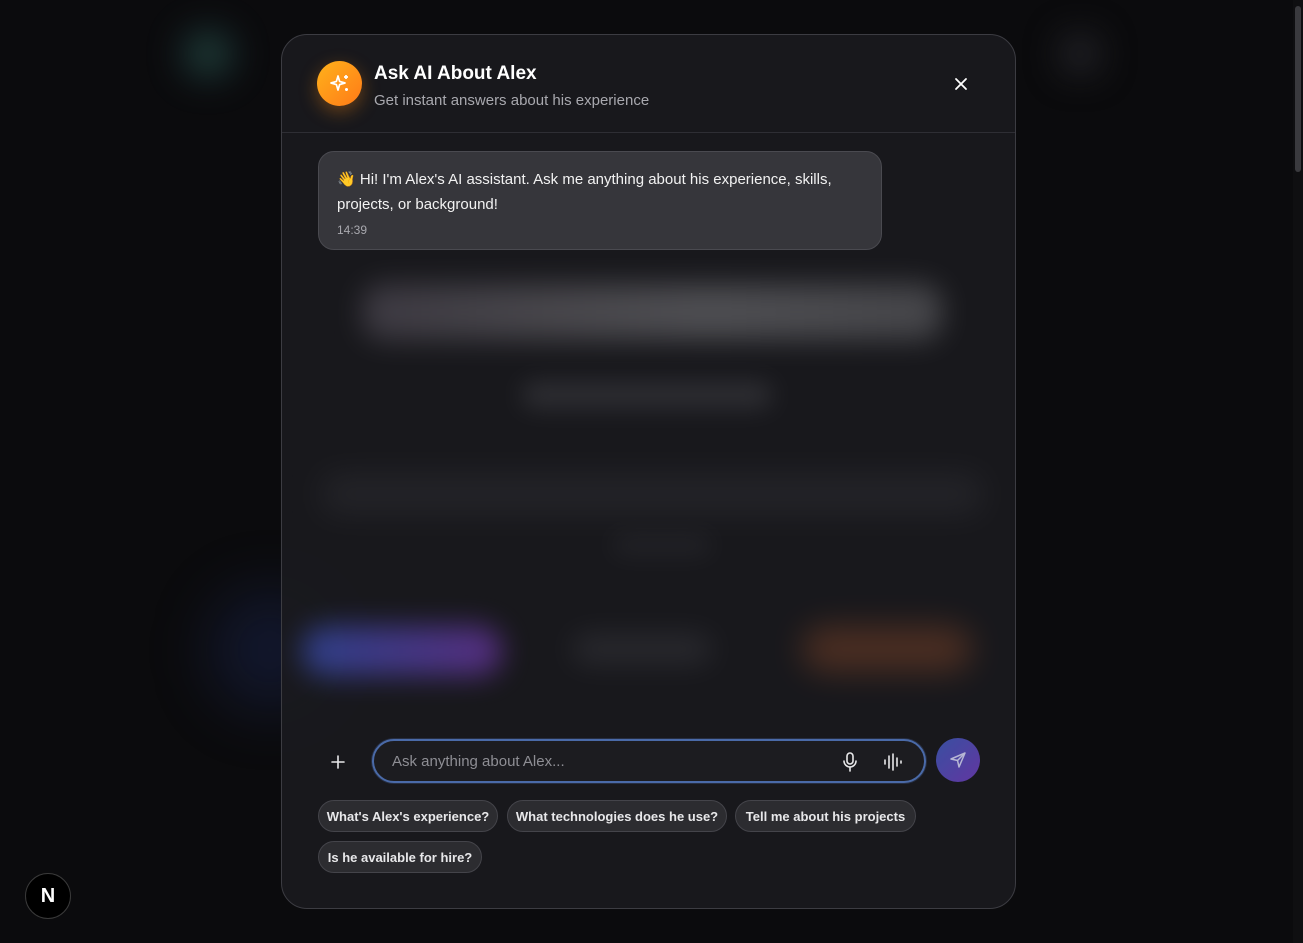  I want to click on send-button, so click(958, 760).